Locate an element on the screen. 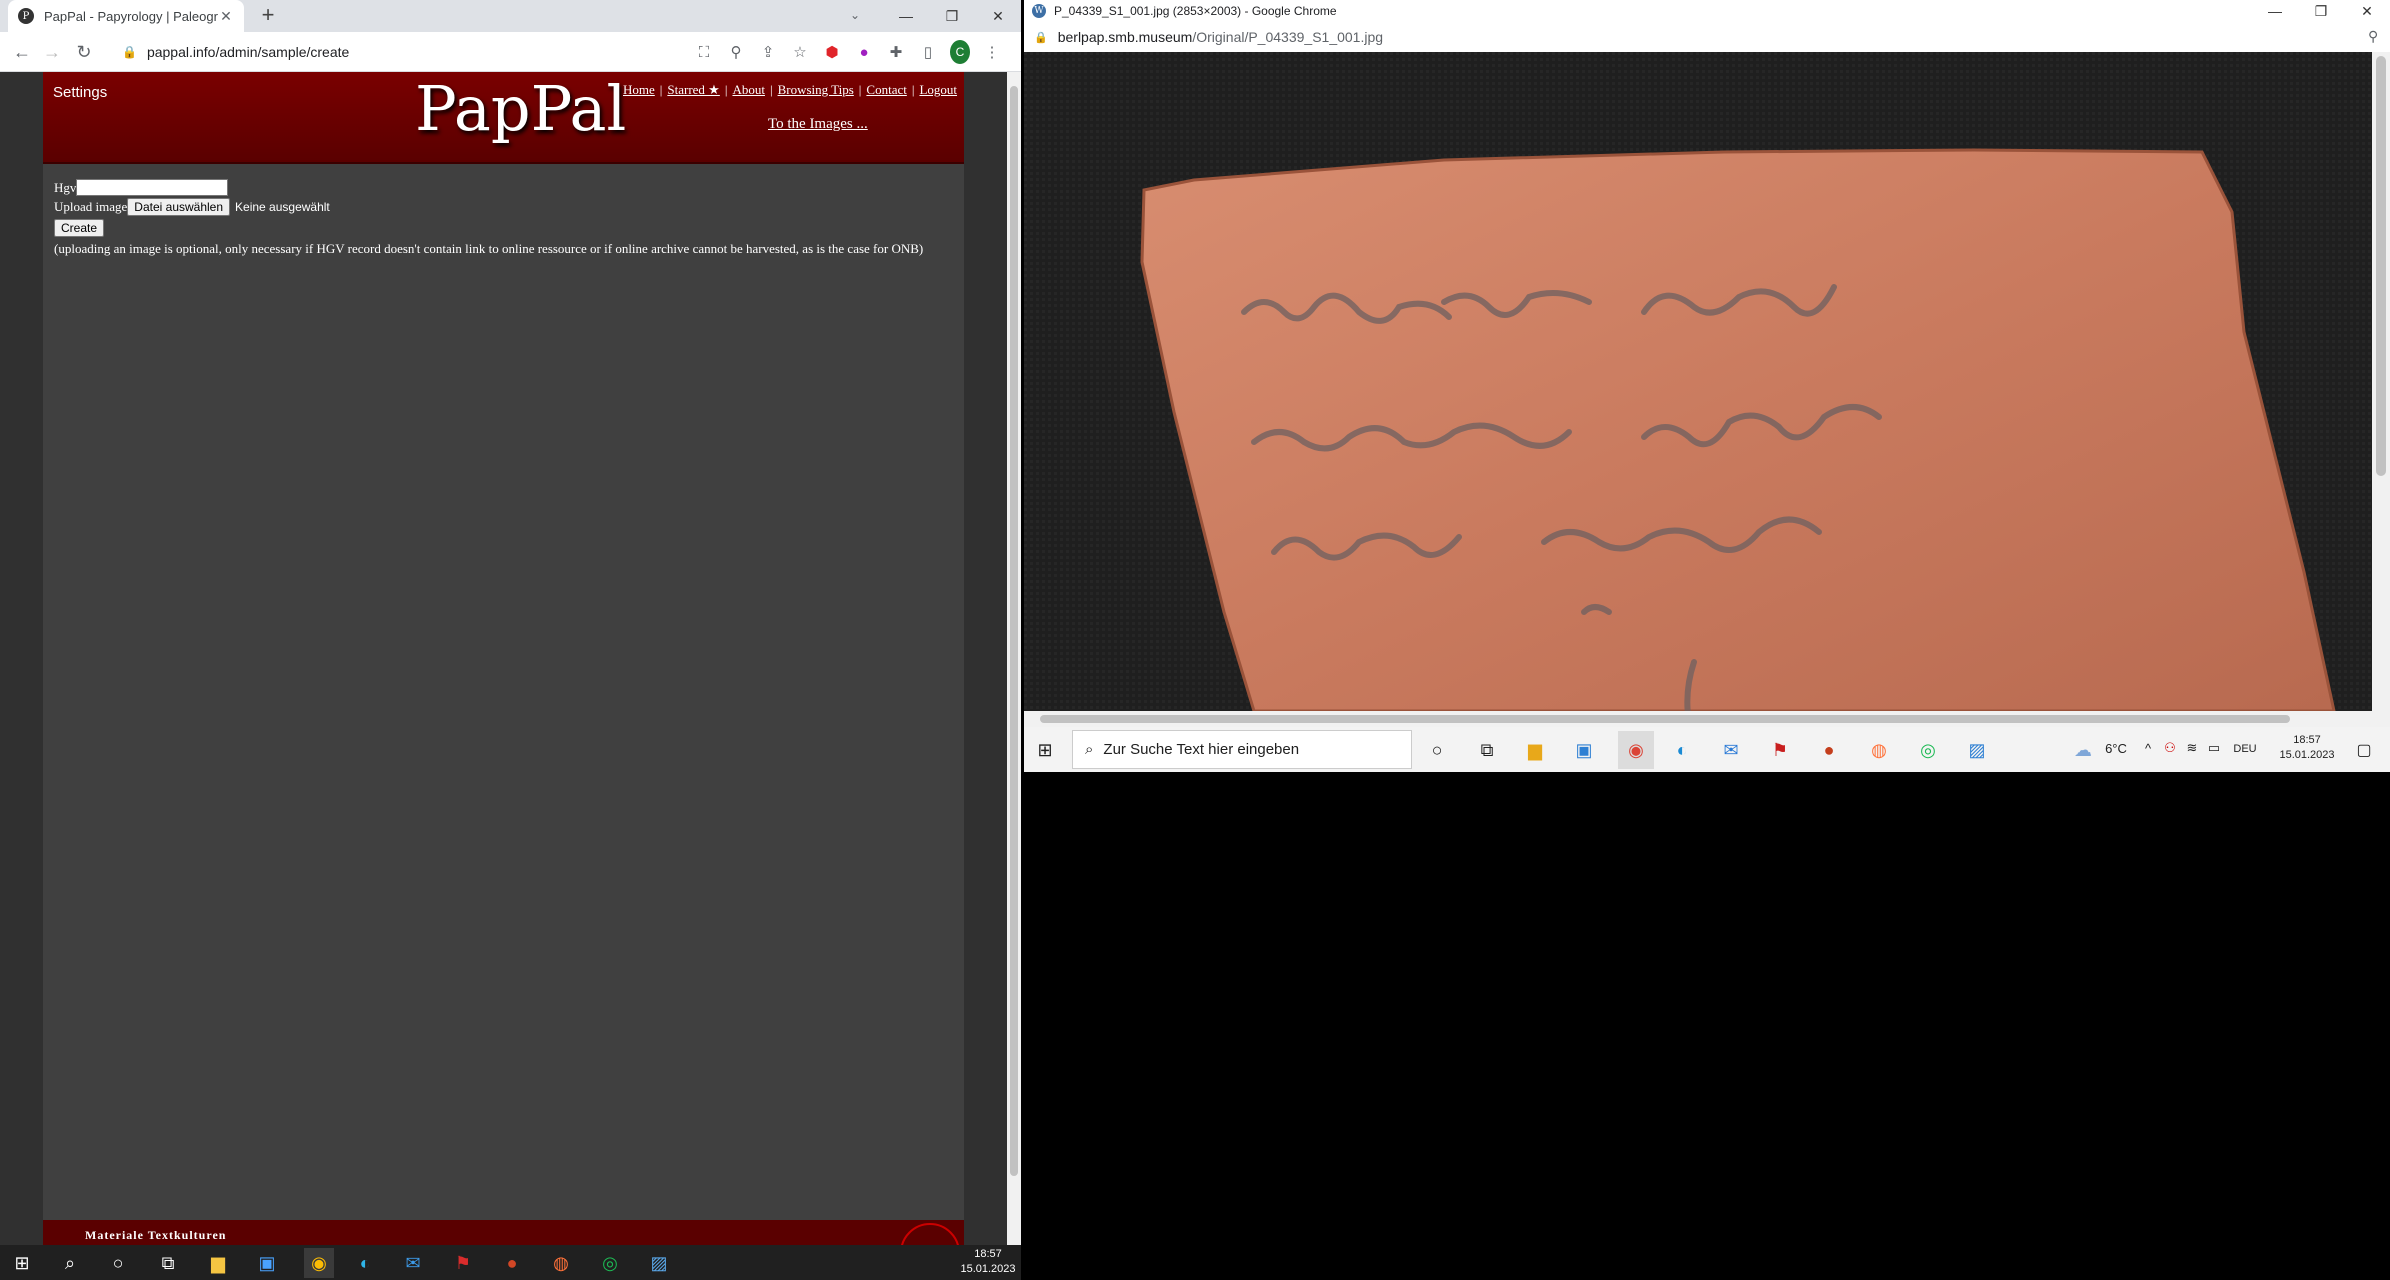 This screenshot has height=1280, width=2390. footer-logo is located at coordinates (930, 1234).